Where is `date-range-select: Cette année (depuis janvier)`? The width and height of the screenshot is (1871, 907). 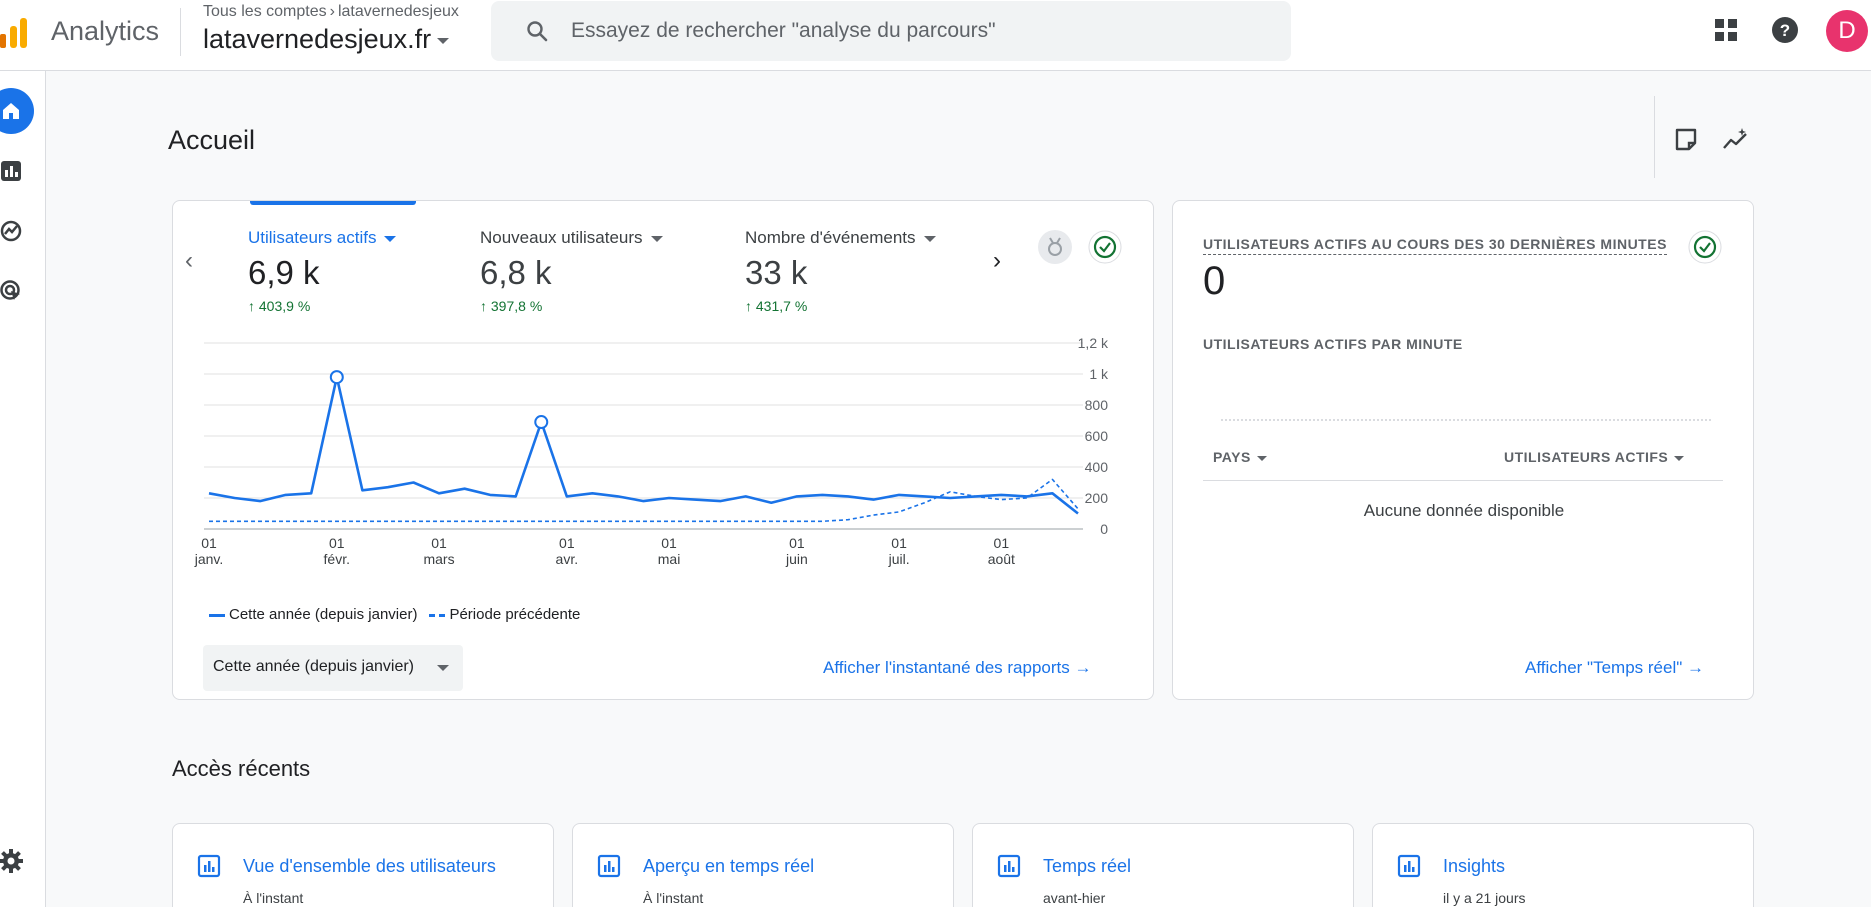
date-range-select: Cette année (depuis janvier) is located at coordinates (333, 668).